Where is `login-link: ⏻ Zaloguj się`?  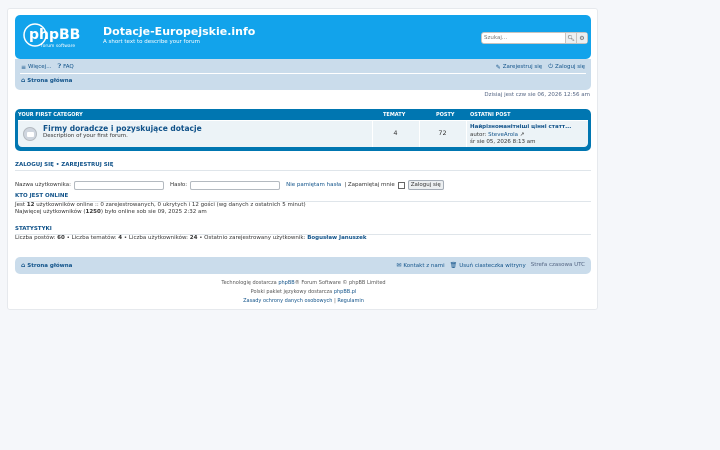
login-link: ⏻ Zaloguj się is located at coordinates (566, 67).